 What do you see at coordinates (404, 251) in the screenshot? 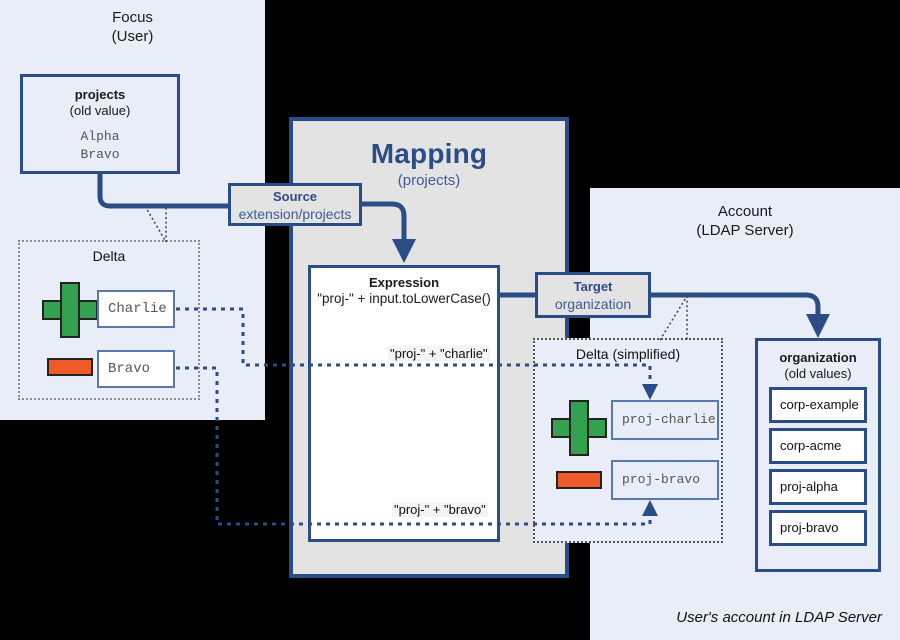
I see `arrowhead-source-to-expression` at bounding box center [404, 251].